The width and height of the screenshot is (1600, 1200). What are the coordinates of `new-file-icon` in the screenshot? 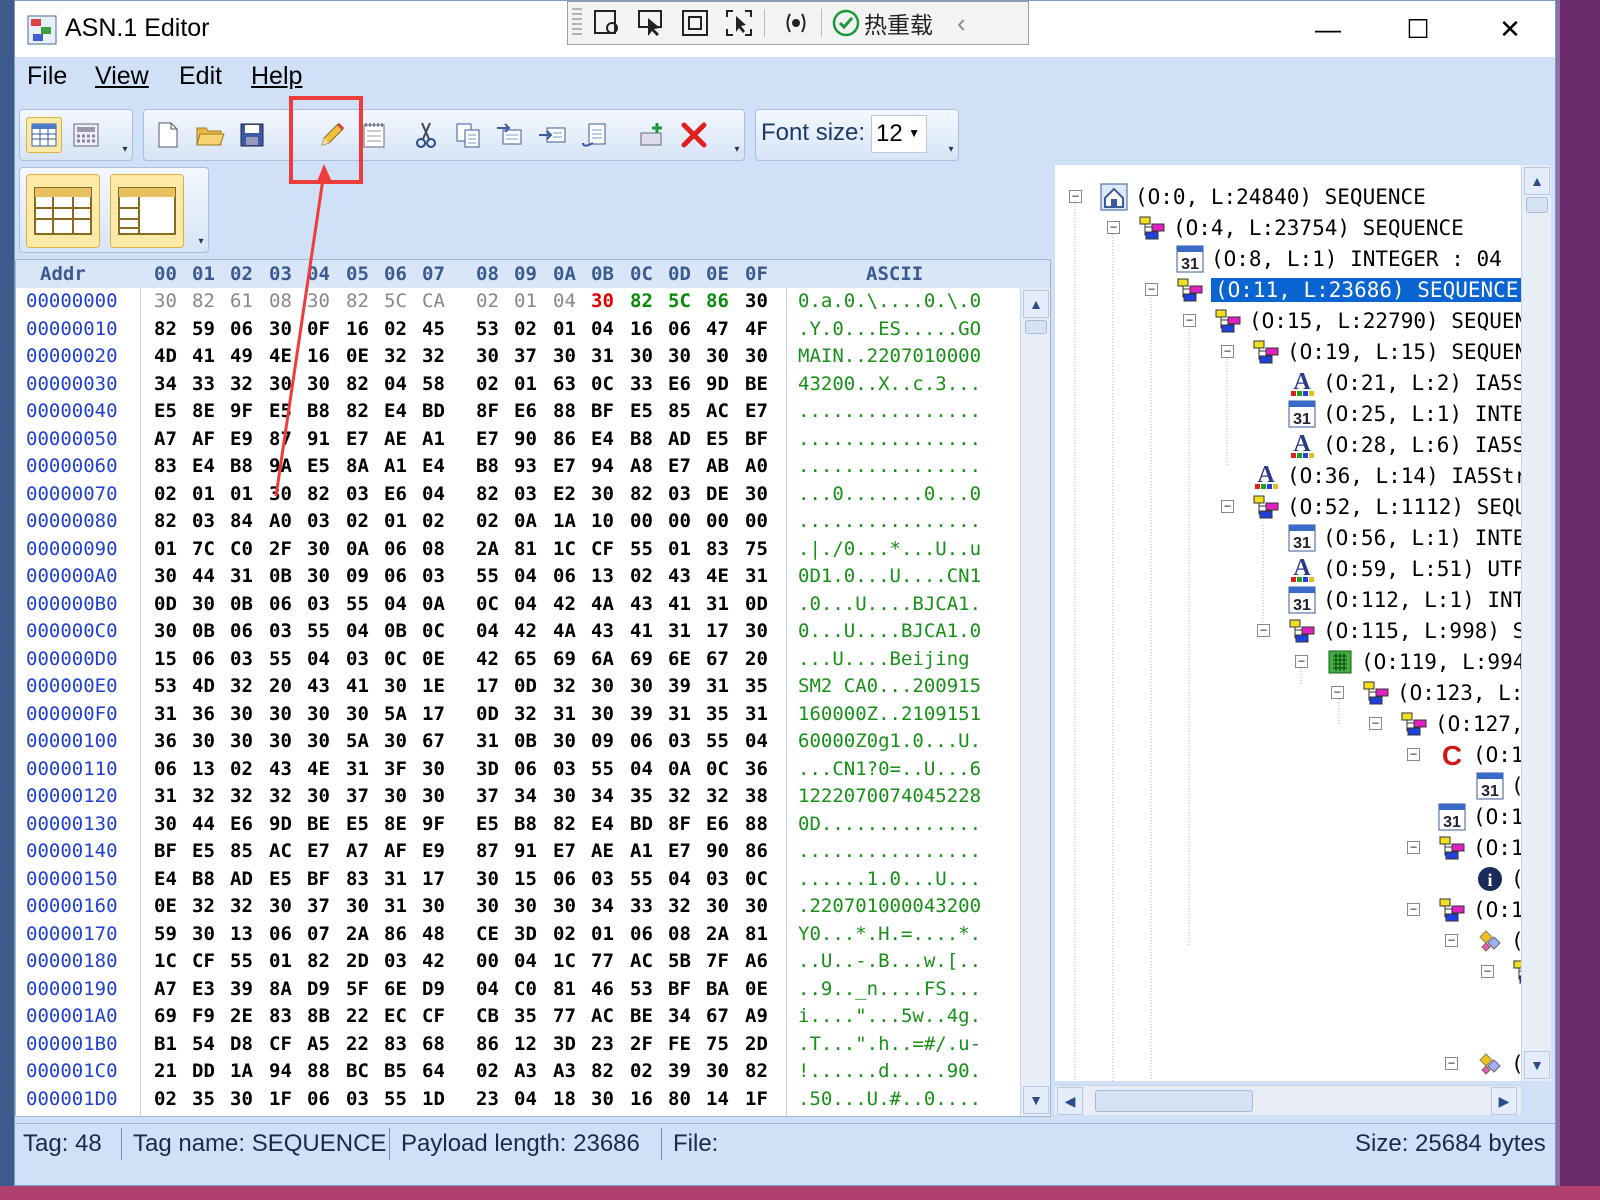 It's located at (168, 135).